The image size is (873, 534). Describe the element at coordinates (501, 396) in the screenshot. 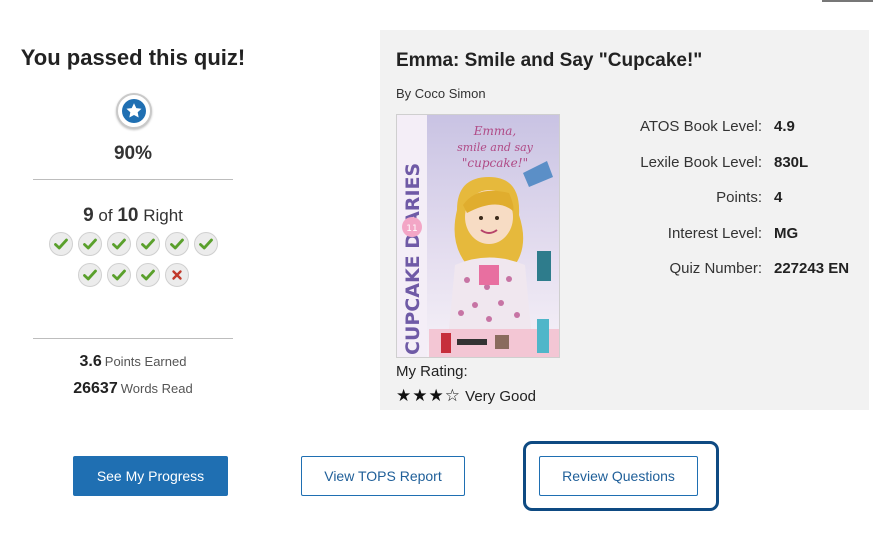

I see `rating-text: Very Good` at that location.